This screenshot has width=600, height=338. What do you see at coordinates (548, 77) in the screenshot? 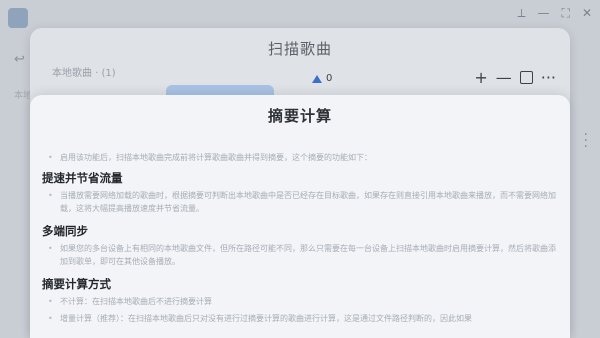
I see `more-icon: ···` at bounding box center [548, 77].